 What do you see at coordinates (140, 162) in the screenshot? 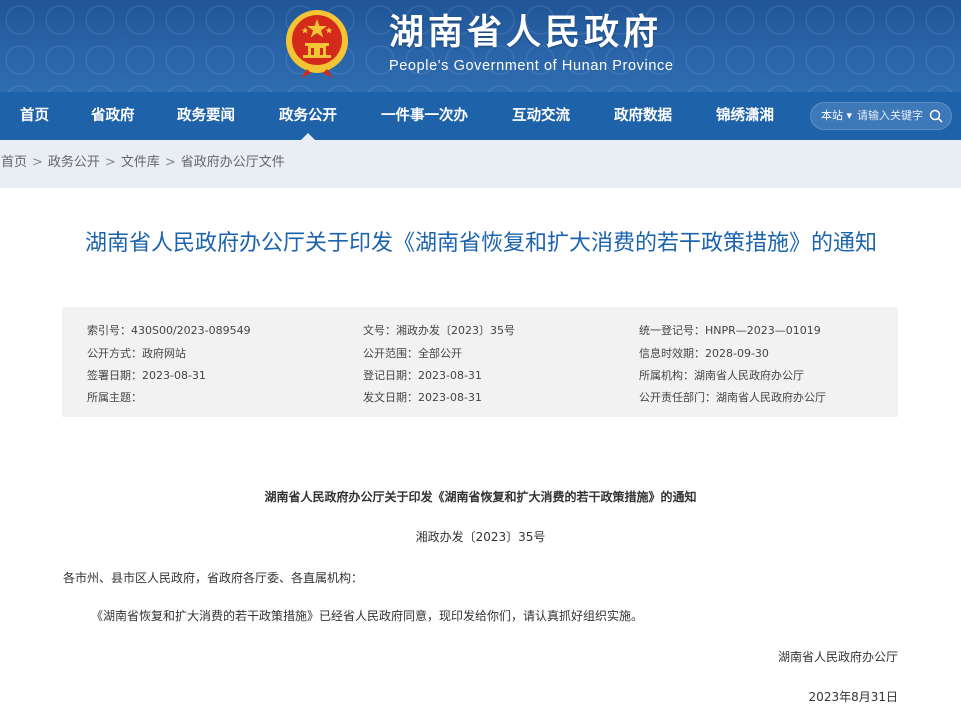
I see `breadcrumb-file-library: 文件库` at bounding box center [140, 162].